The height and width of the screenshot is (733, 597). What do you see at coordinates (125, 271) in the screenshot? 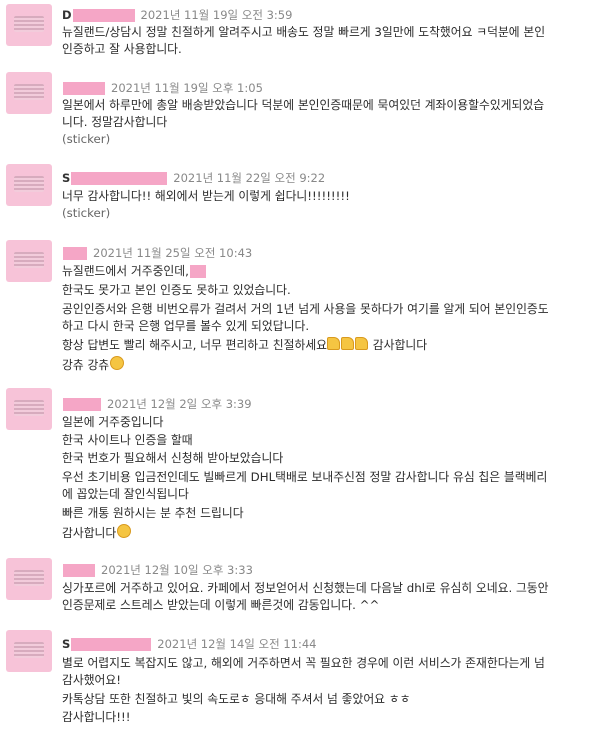
I see `message-text: 뉴질랜드에서 거주중인데,` at bounding box center [125, 271].